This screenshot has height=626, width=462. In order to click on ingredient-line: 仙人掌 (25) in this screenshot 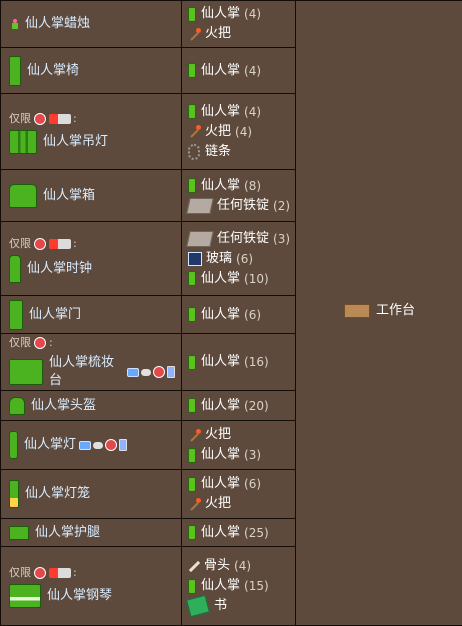, I will do `click(238, 533)`.